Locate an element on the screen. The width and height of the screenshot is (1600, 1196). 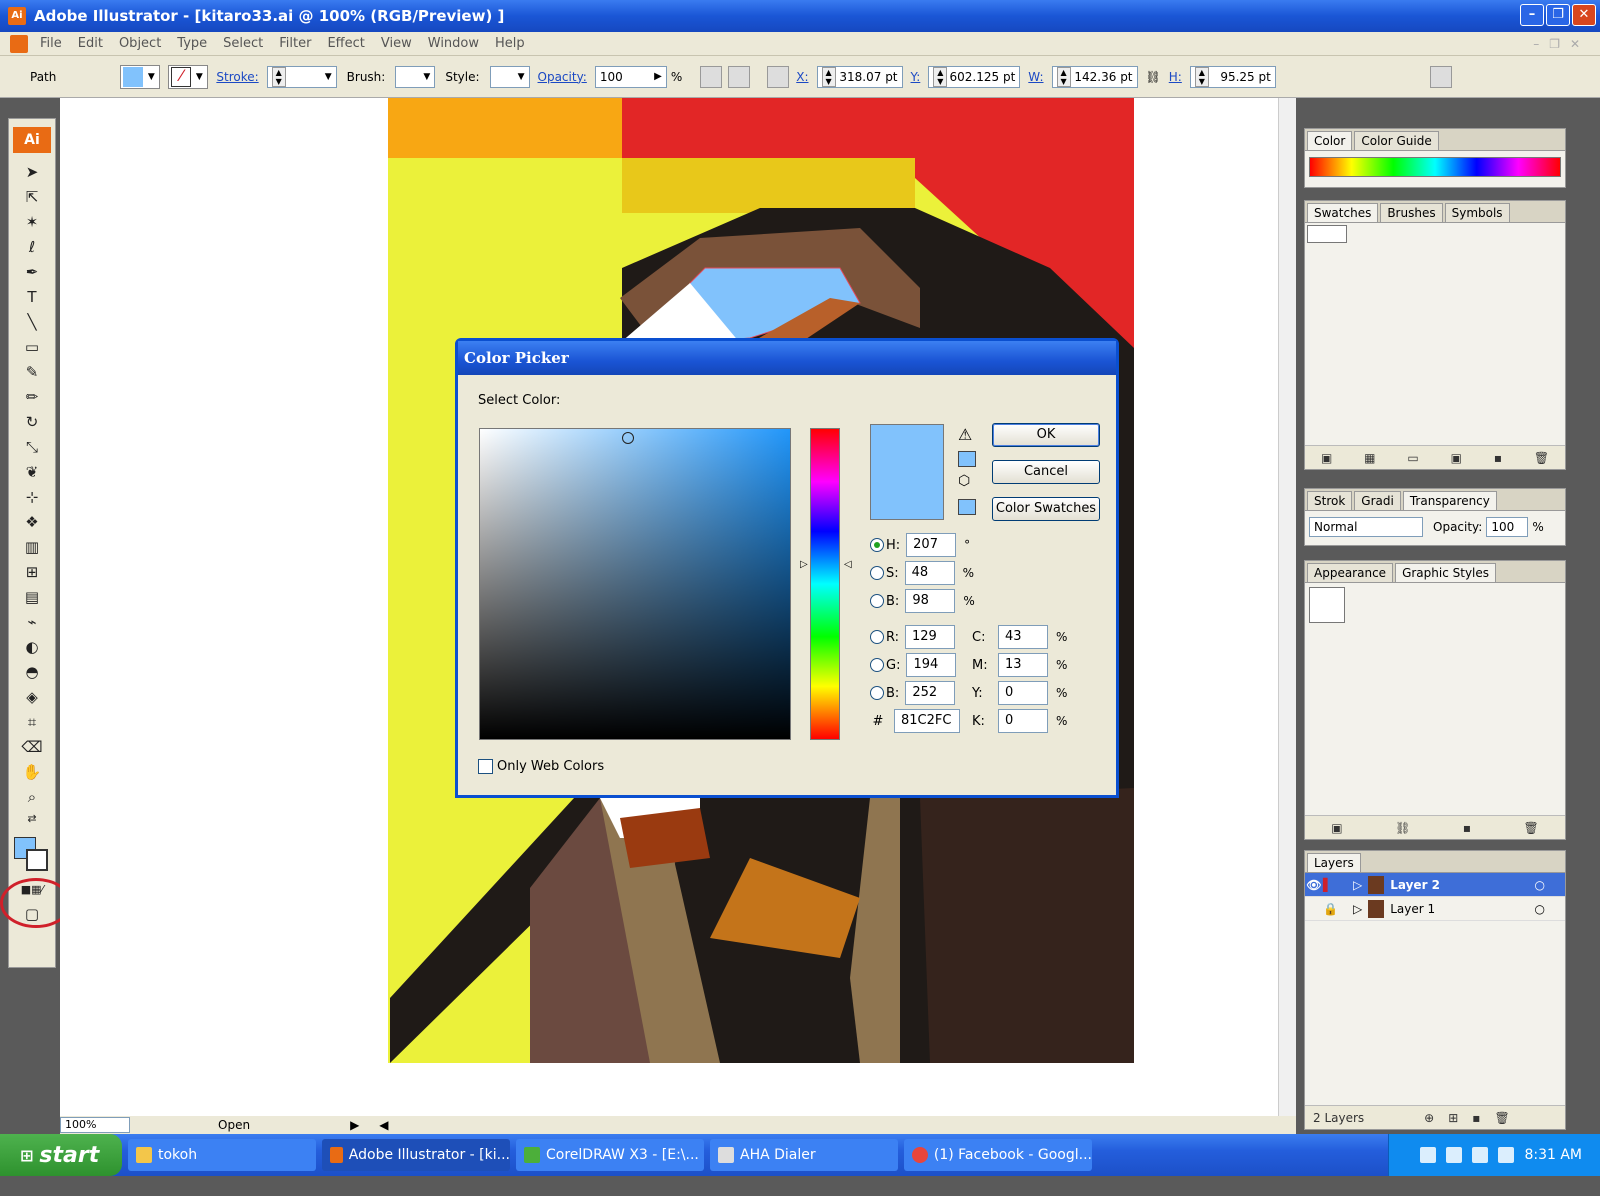
tab-layers: Layers is located at coordinates (1334, 862).